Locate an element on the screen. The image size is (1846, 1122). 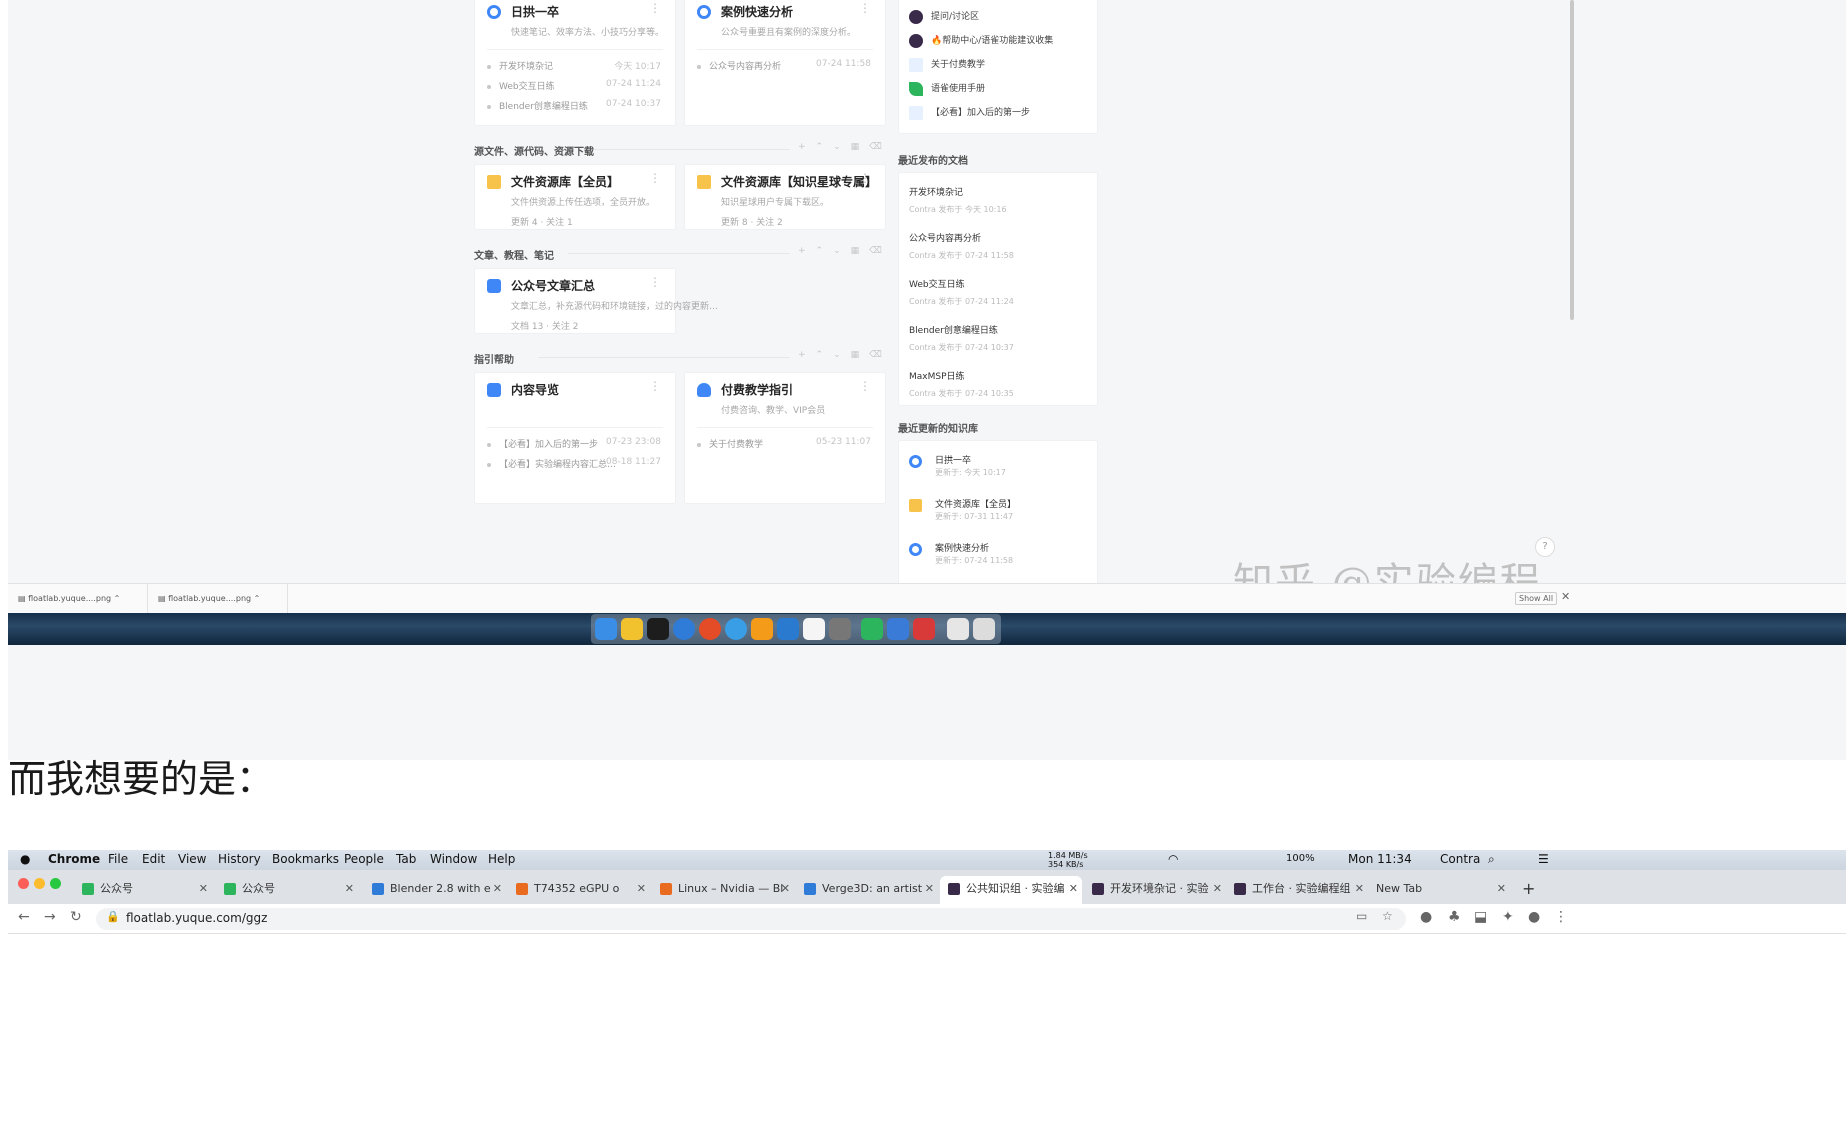
close-icon: ✕ is located at coordinates (1565, 596).